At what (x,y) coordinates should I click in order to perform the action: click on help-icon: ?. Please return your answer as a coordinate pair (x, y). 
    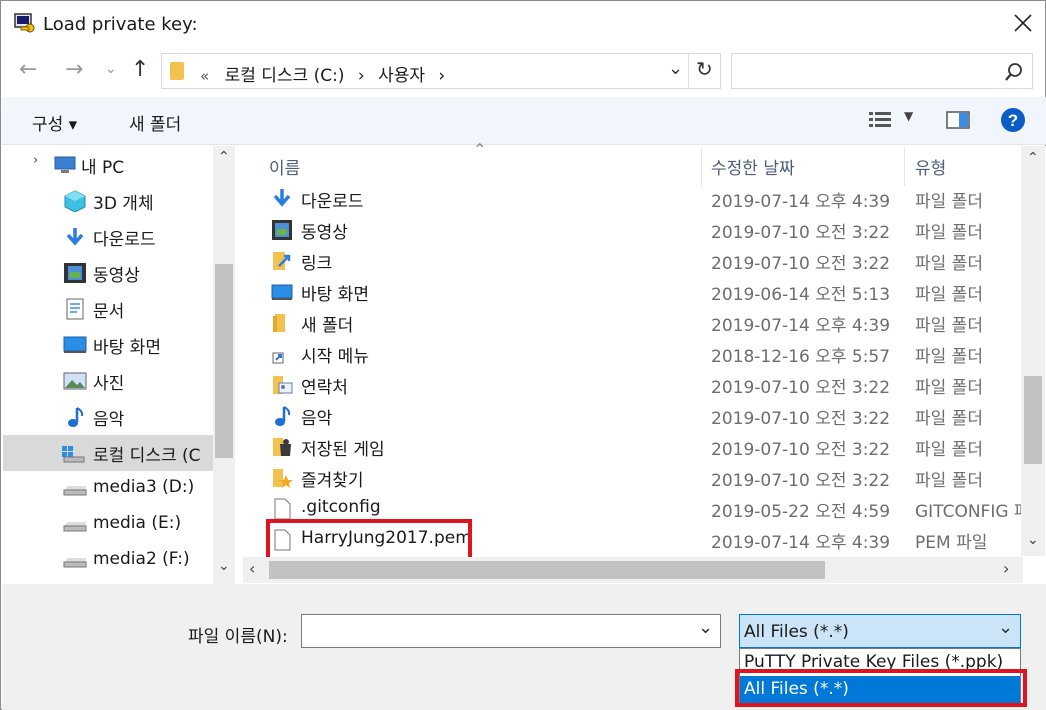
    Looking at the image, I should click on (1013, 120).